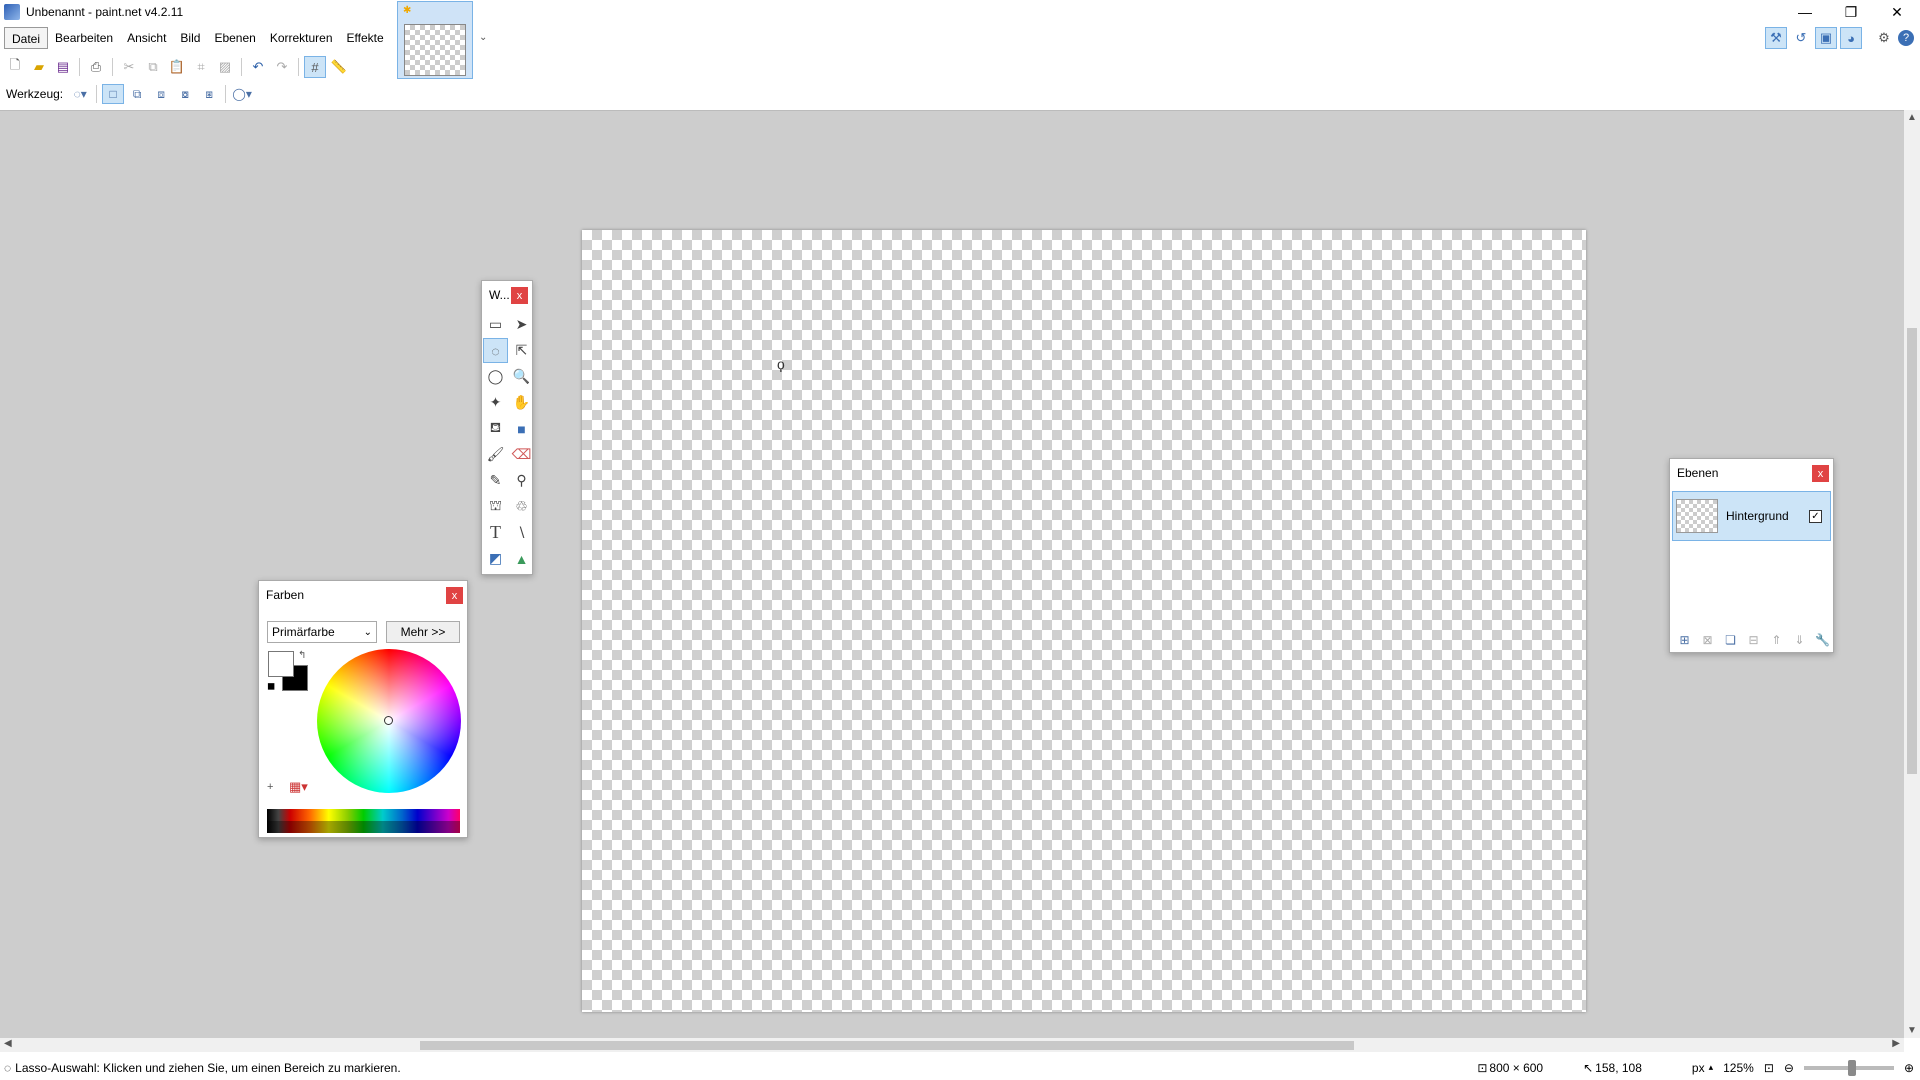 The height and width of the screenshot is (1080, 1920). I want to click on menu-bearbeiten: Bearbeiten, so click(84, 38).